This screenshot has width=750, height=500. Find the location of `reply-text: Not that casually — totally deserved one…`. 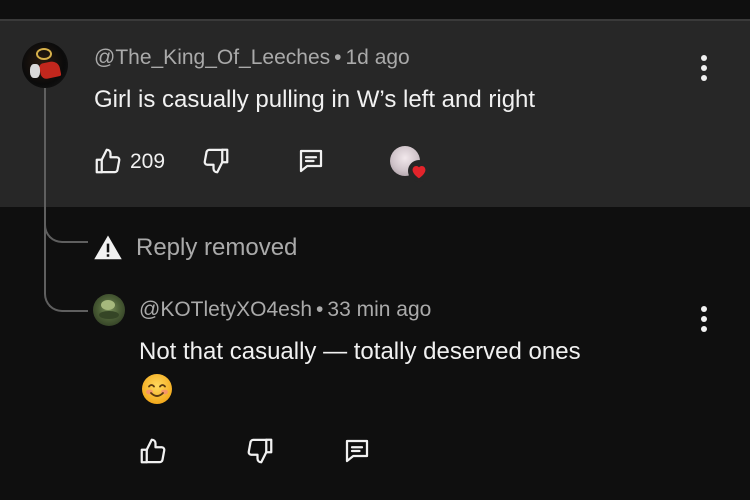

reply-text: Not that casually — totally deserved one… is located at coordinates (360, 351).